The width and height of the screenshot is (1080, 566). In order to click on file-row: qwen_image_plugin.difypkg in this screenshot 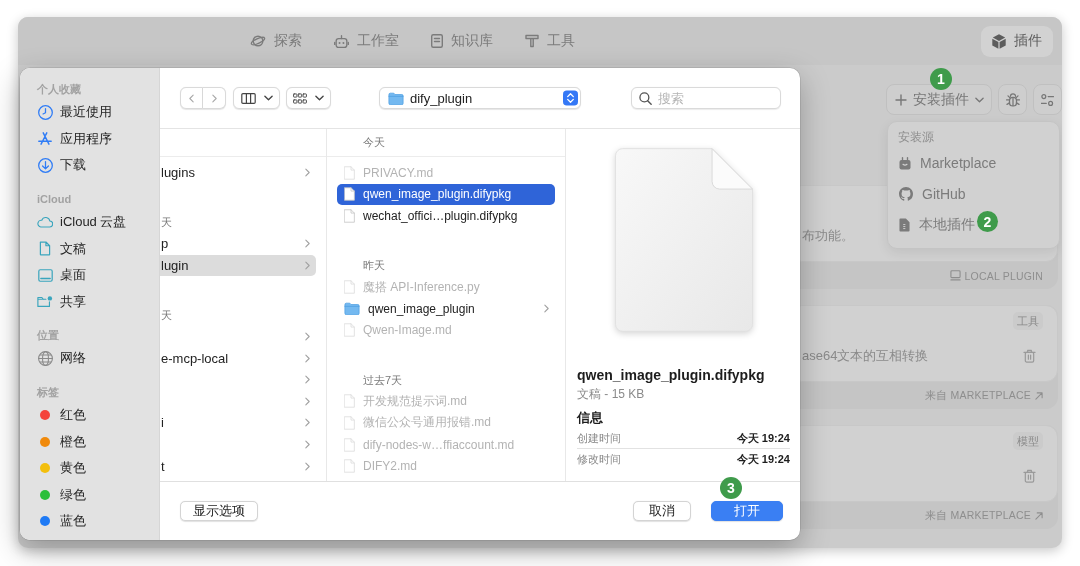, I will do `click(446, 194)`.